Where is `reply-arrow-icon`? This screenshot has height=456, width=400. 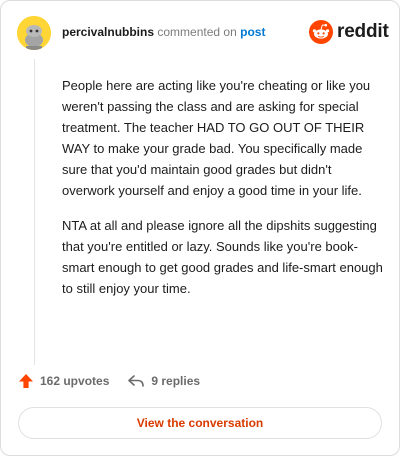 reply-arrow-icon is located at coordinates (136, 381).